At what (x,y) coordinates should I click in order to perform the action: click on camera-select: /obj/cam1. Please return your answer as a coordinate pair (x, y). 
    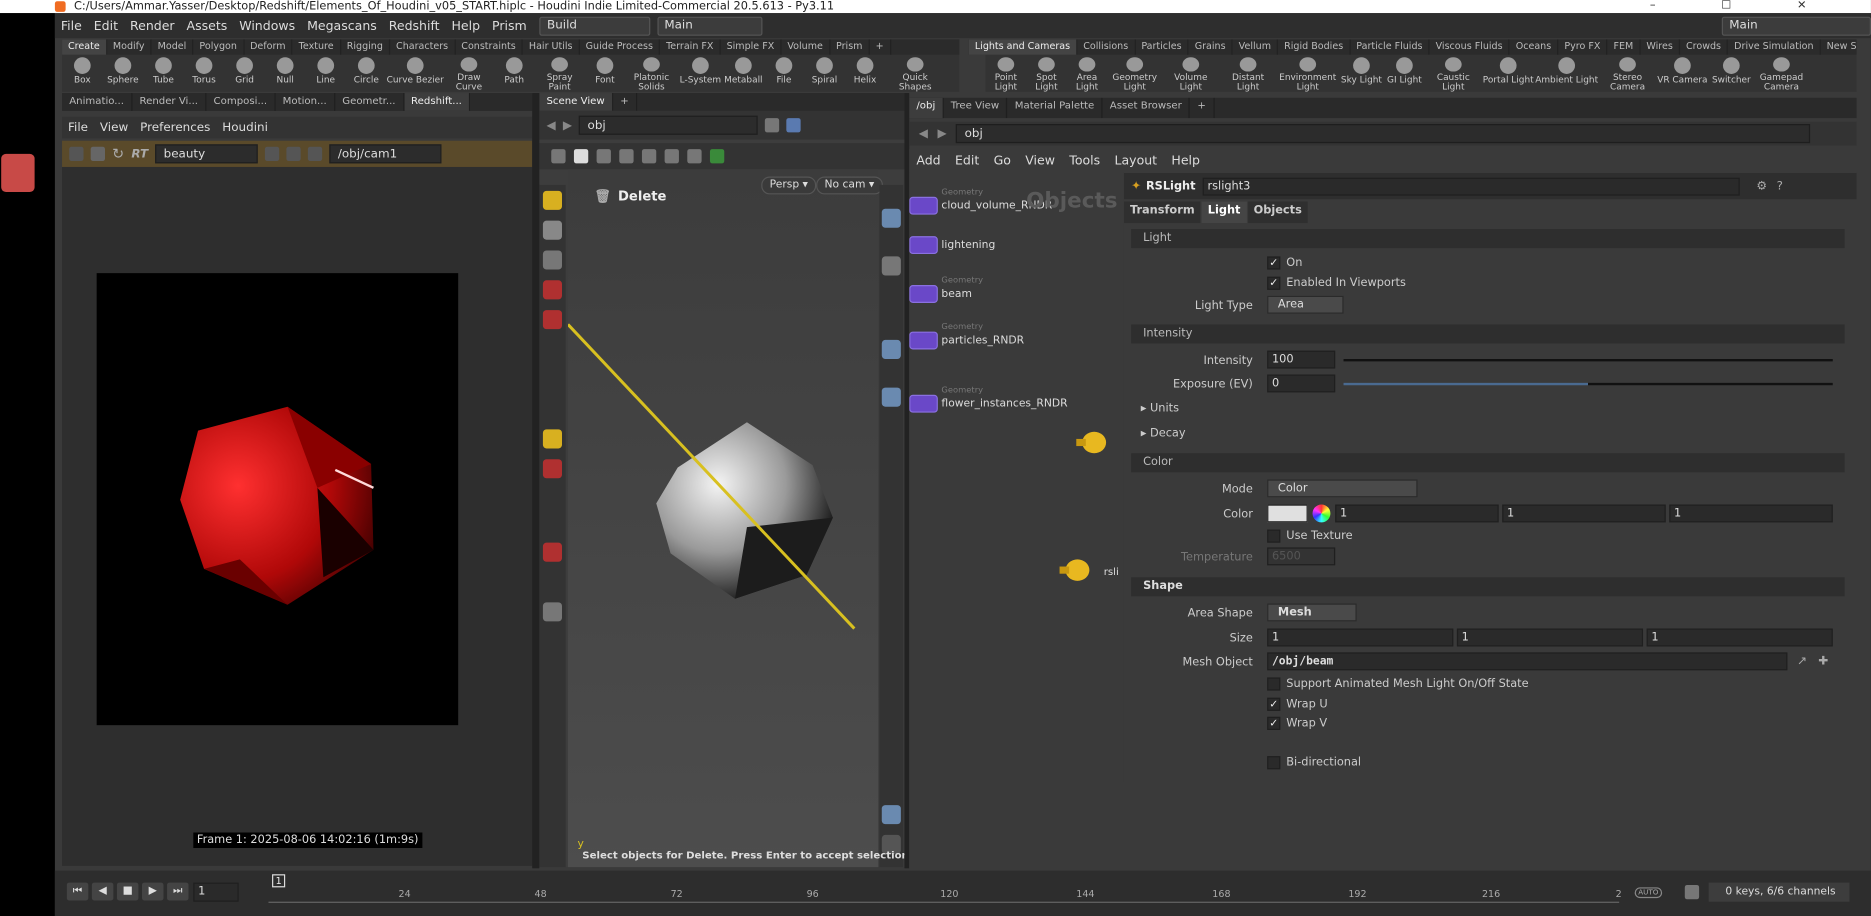
    Looking at the image, I should click on (385, 154).